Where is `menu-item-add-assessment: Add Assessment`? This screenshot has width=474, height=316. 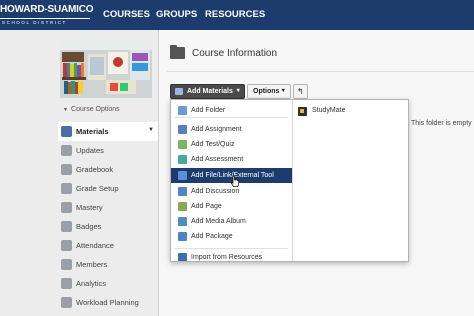 menu-item-add-assessment: Add Assessment is located at coordinates (231, 159).